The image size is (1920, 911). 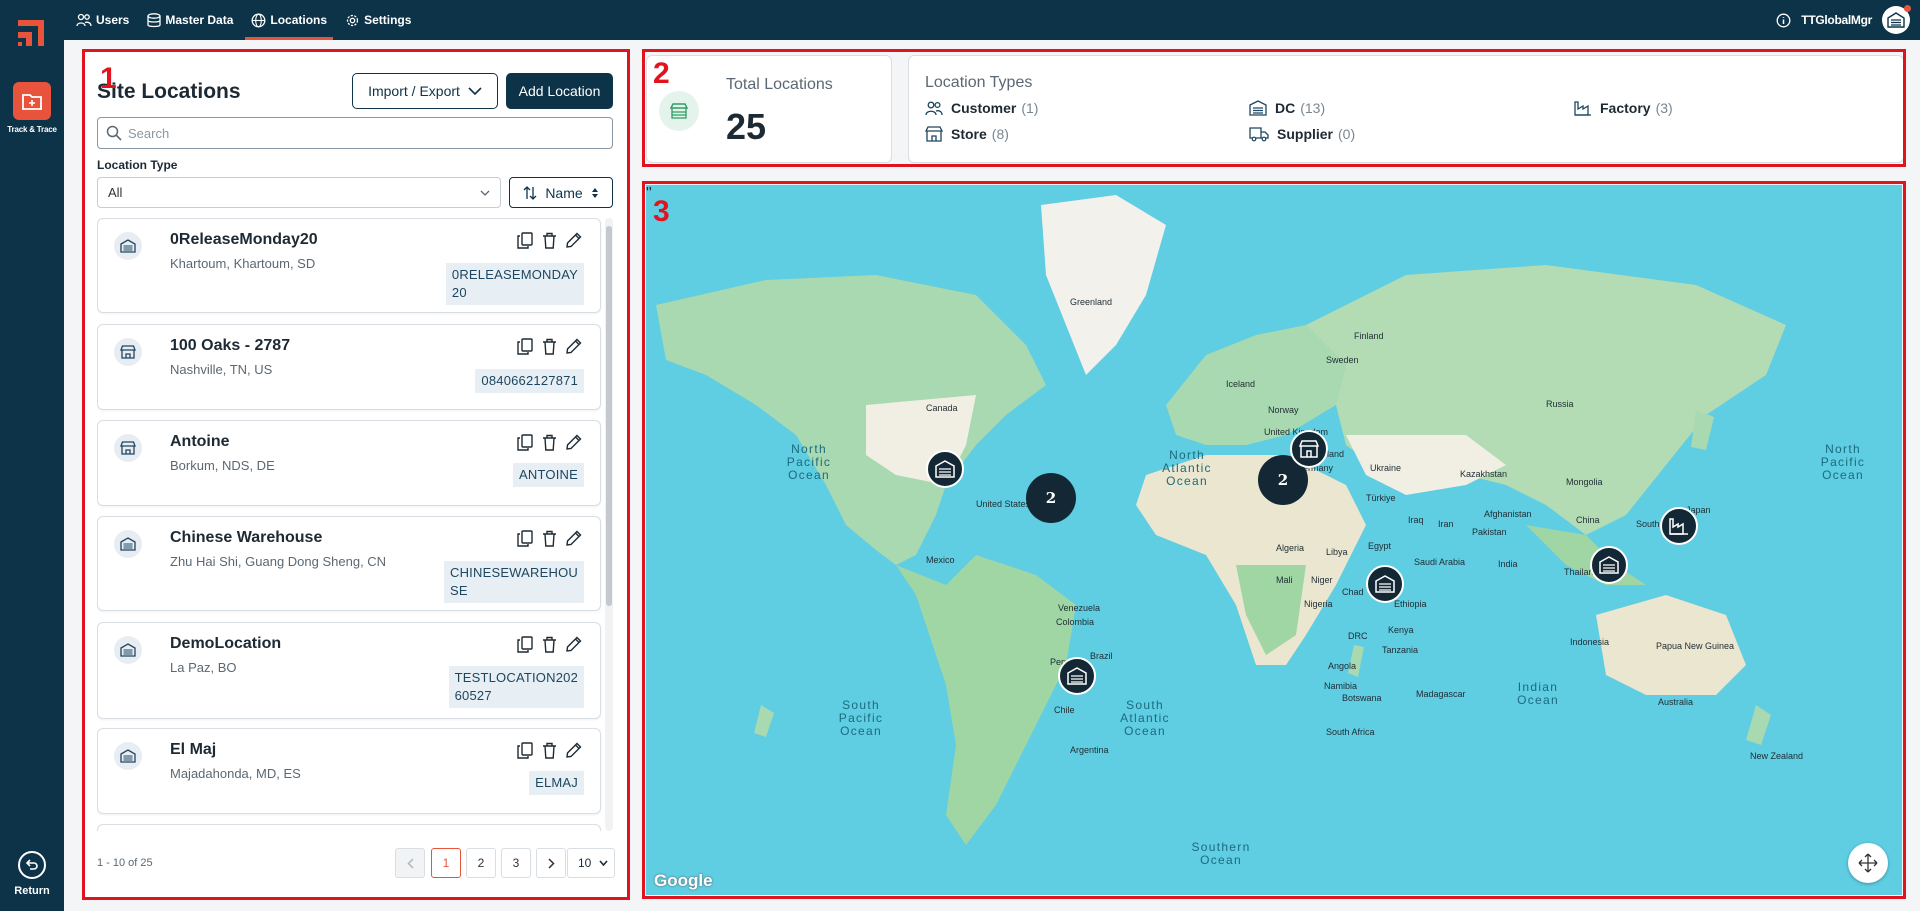 I want to click on nav-tab-label: Locations, so click(x=299, y=20).